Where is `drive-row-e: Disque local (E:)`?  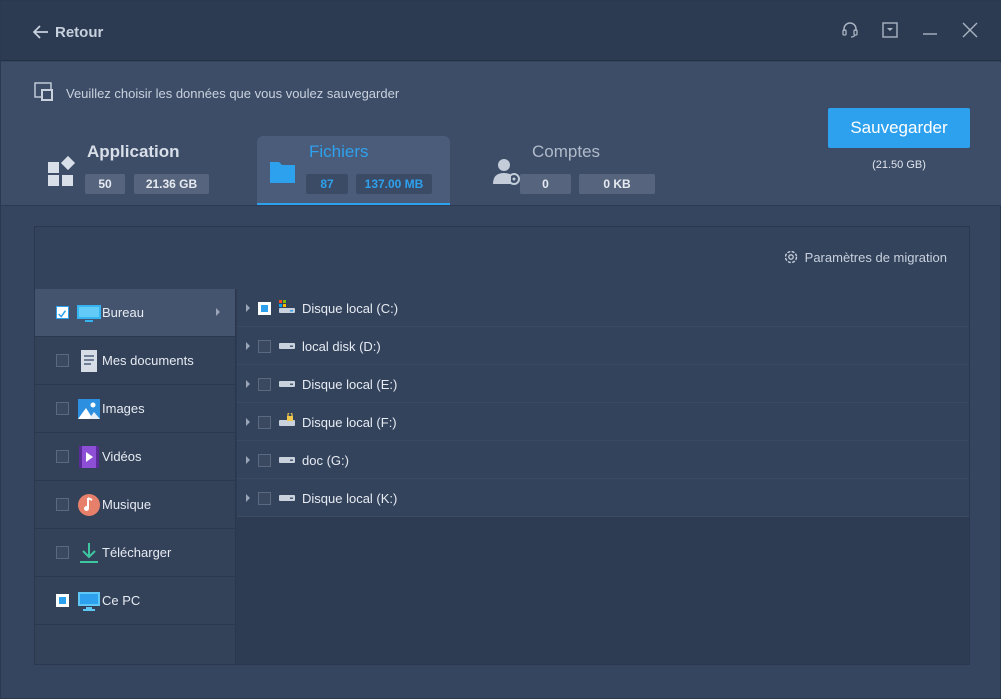 drive-row-e: Disque local (E:) is located at coordinates (603, 384).